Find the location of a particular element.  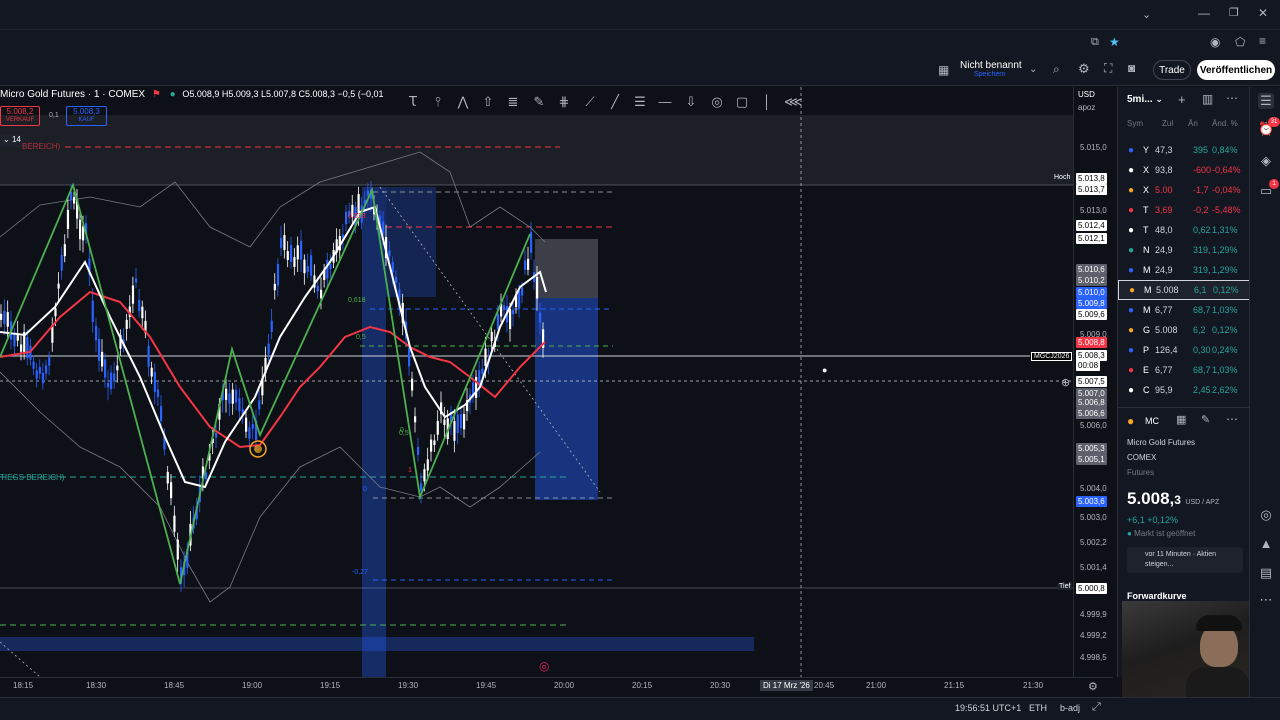

target-icon: ◎ is located at coordinates (1266, 515).